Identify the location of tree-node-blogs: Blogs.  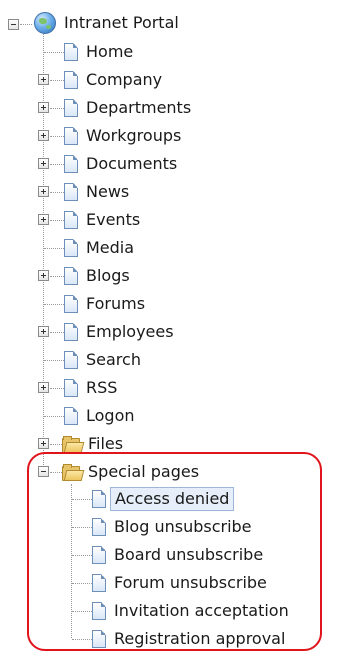
(98, 276).